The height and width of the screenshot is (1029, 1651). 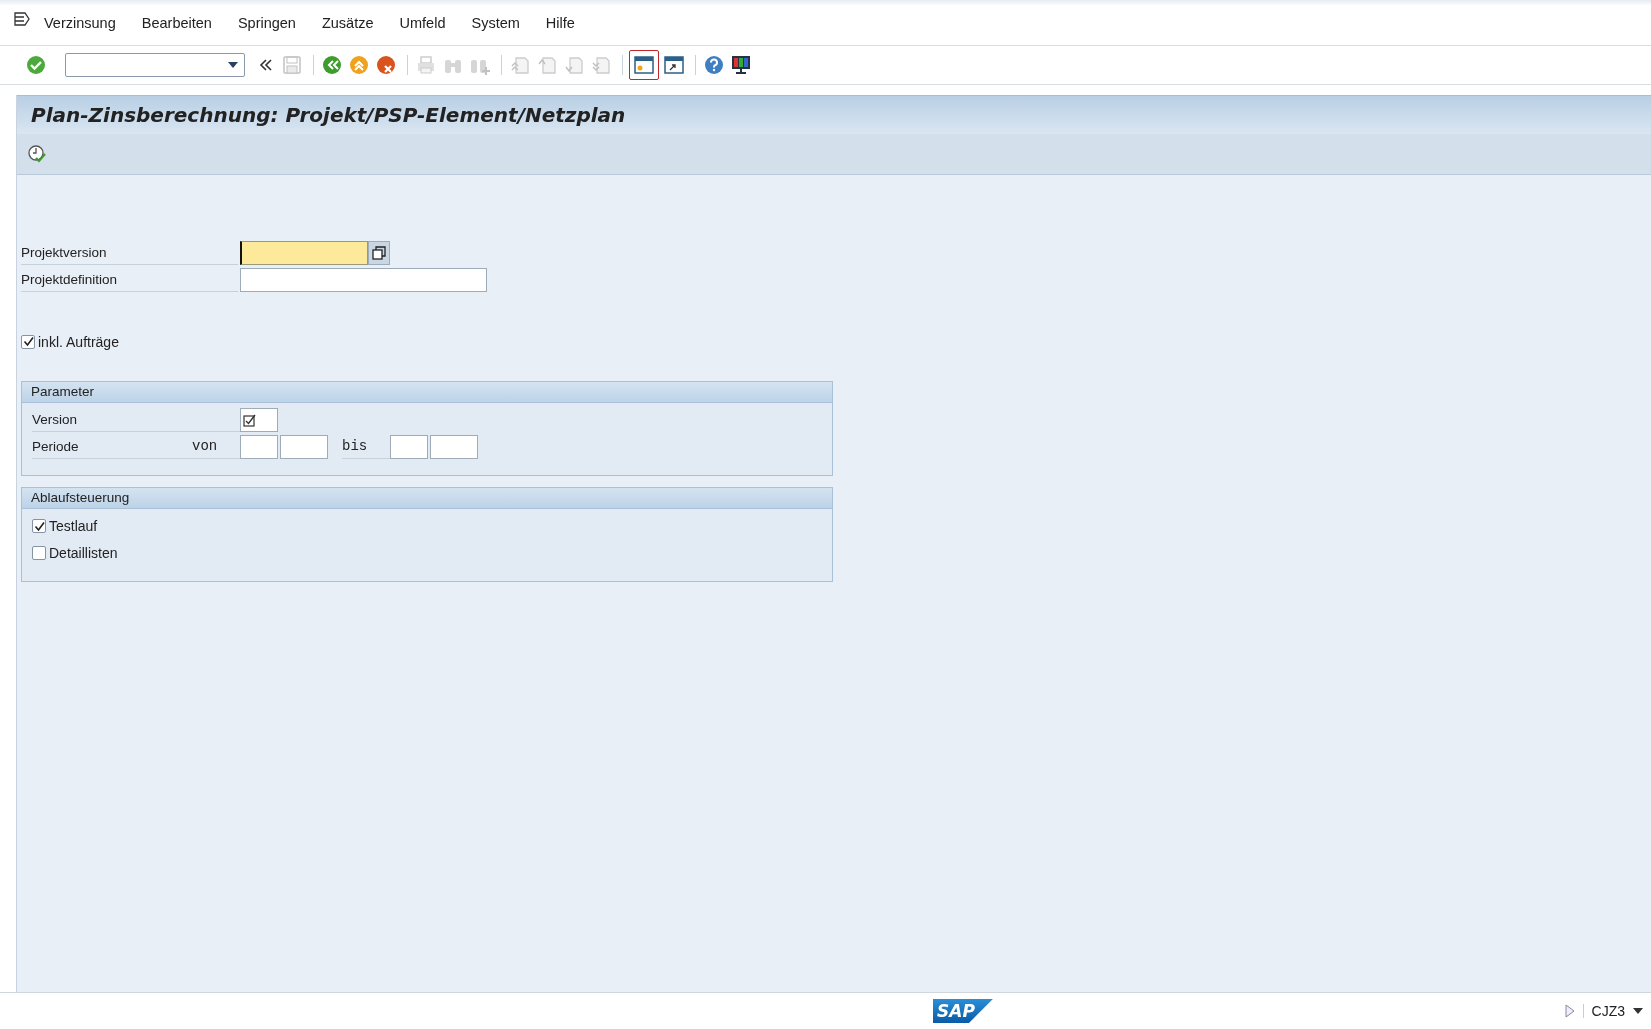 What do you see at coordinates (266, 22) in the screenshot?
I see `menu-item: Springen` at bounding box center [266, 22].